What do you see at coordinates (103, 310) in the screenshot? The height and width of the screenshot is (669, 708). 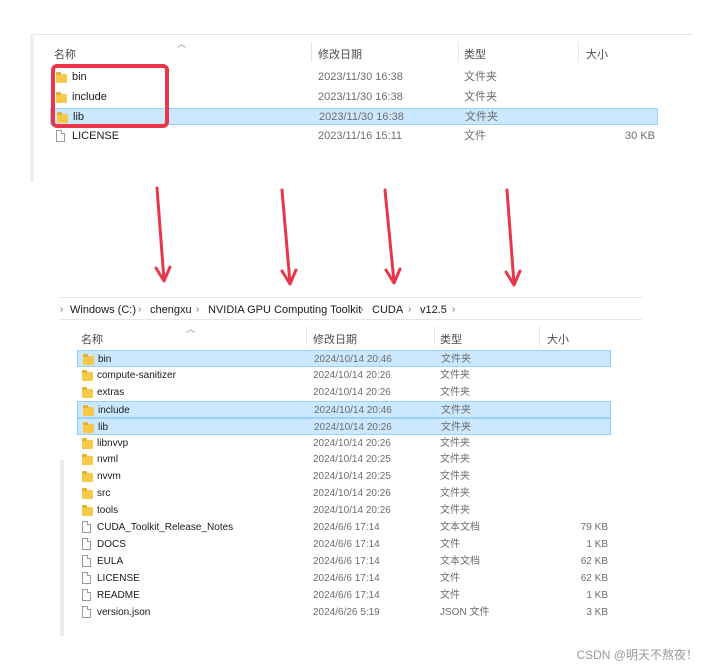 I see `breadcrumb-item: Windows (C:)` at bounding box center [103, 310].